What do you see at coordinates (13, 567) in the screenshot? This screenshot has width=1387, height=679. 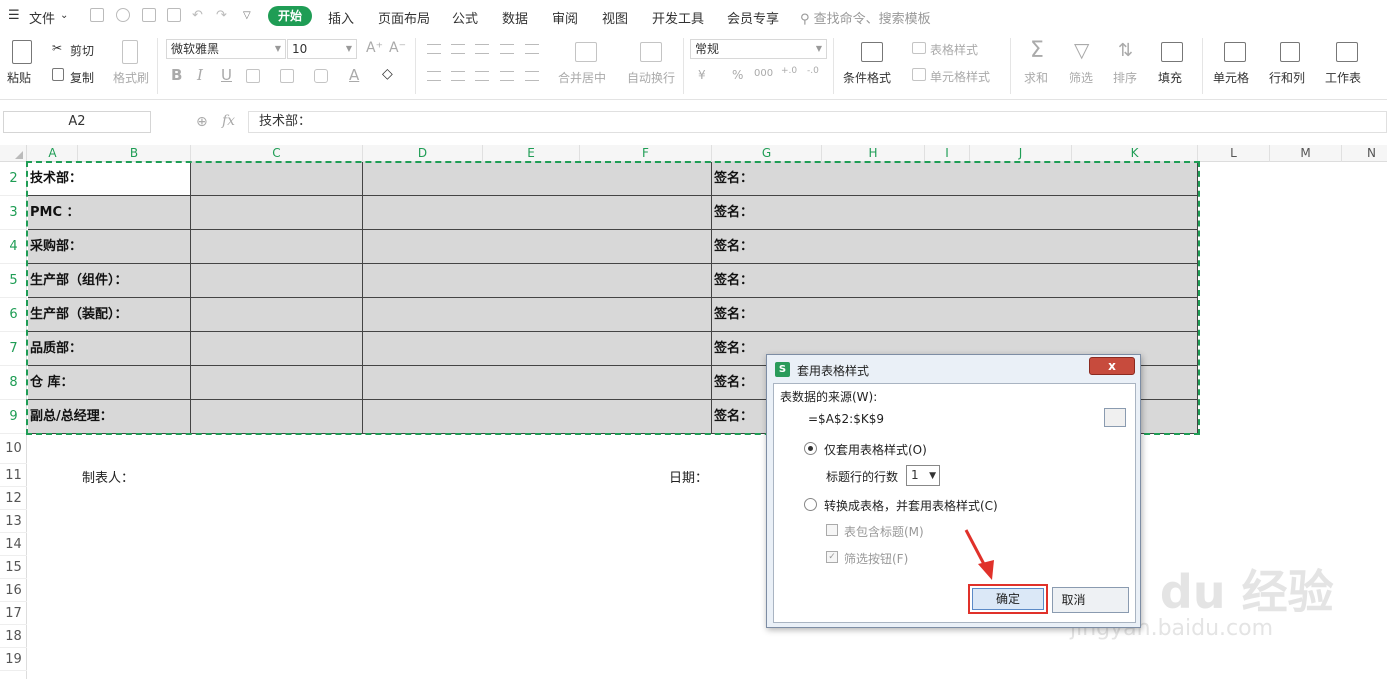 I see `row-header-15: 15` at bounding box center [13, 567].